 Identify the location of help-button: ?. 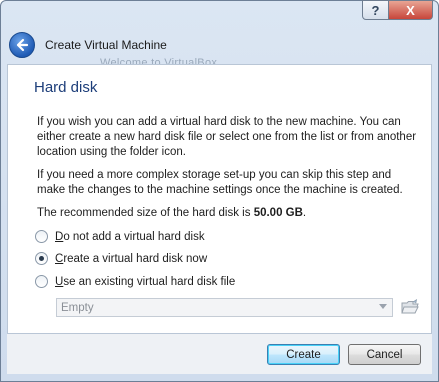
(375, 10).